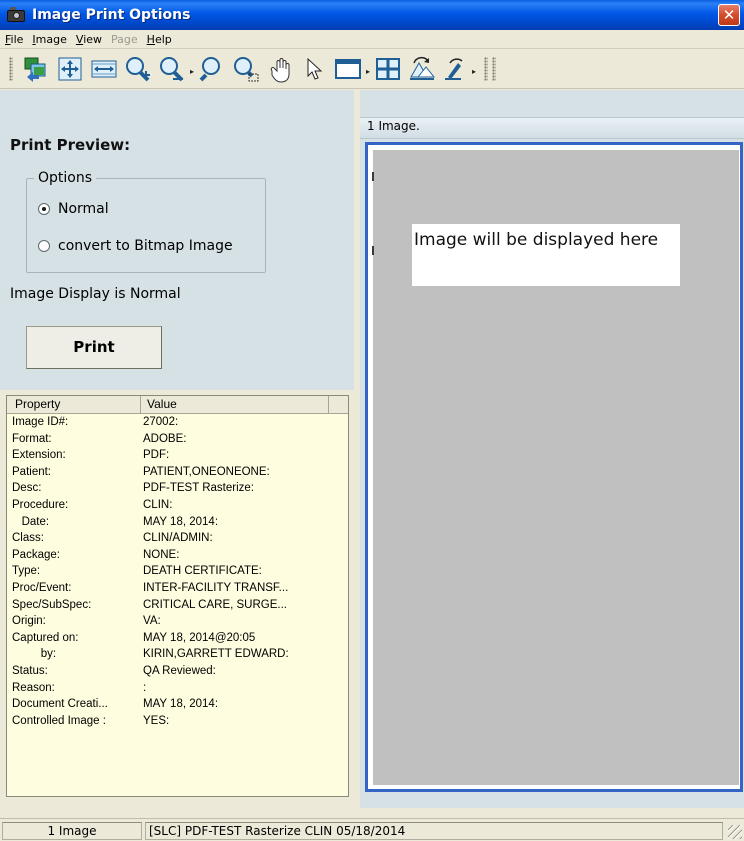 The height and width of the screenshot is (841, 744). What do you see at coordinates (111, 15) in the screenshot?
I see `window-title: Image Print Options` at bounding box center [111, 15].